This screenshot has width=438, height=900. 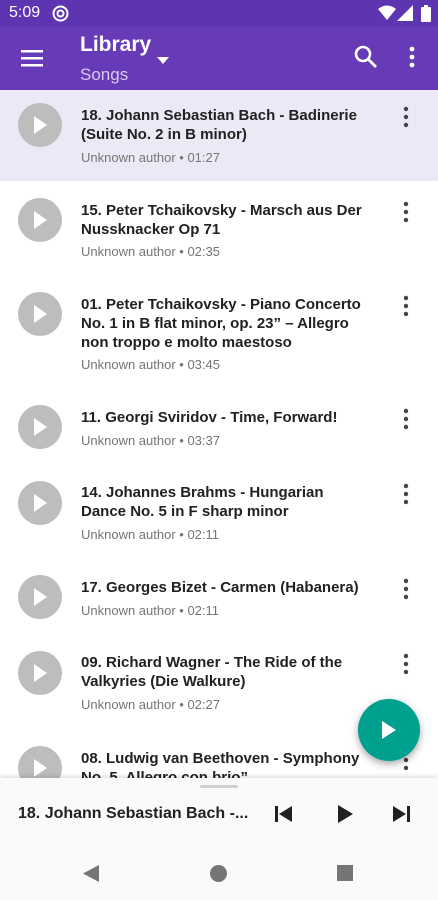 What do you see at coordinates (91, 873) in the screenshot?
I see `back-icon` at bounding box center [91, 873].